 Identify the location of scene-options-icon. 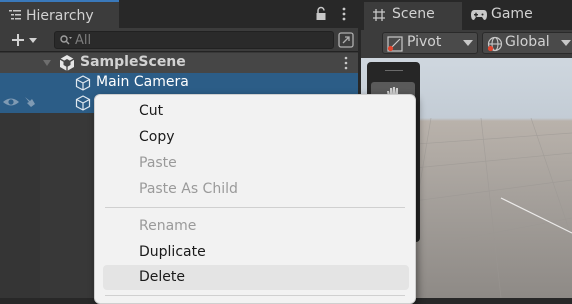
(346, 63).